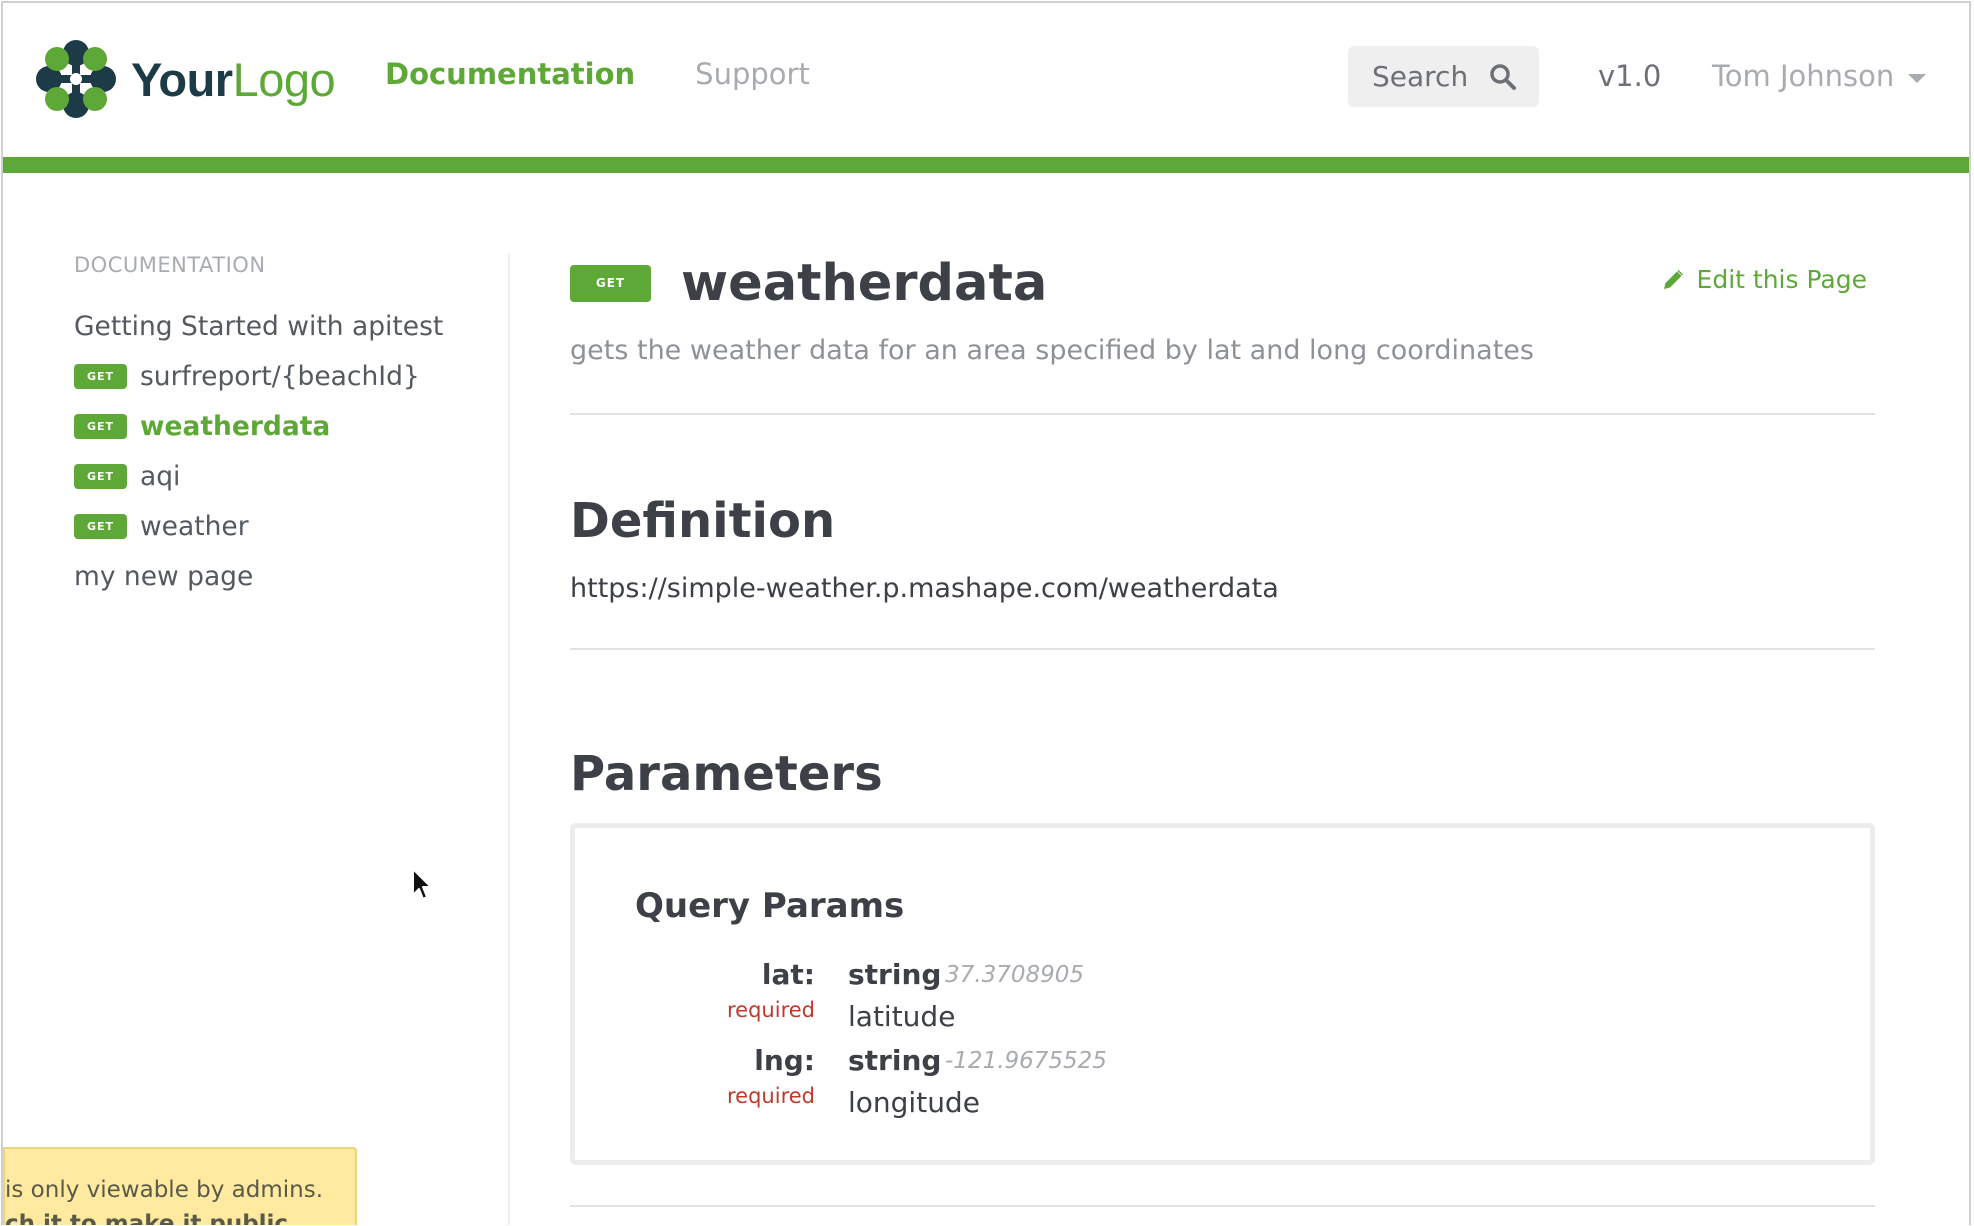 The width and height of the screenshot is (1974, 1226). I want to click on sidebar-item-label: surfreport/{beachId}, so click(280, 376).